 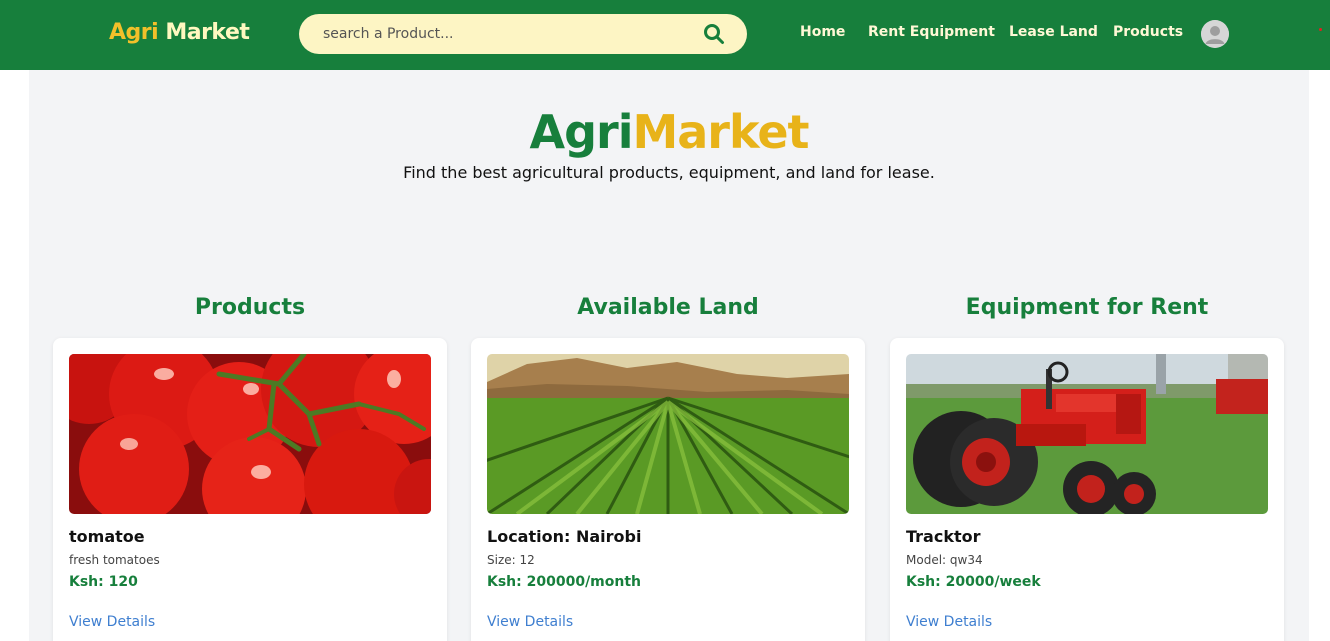 I want to click on equipment-model: Model: qw34, so click(x=944, y=560).